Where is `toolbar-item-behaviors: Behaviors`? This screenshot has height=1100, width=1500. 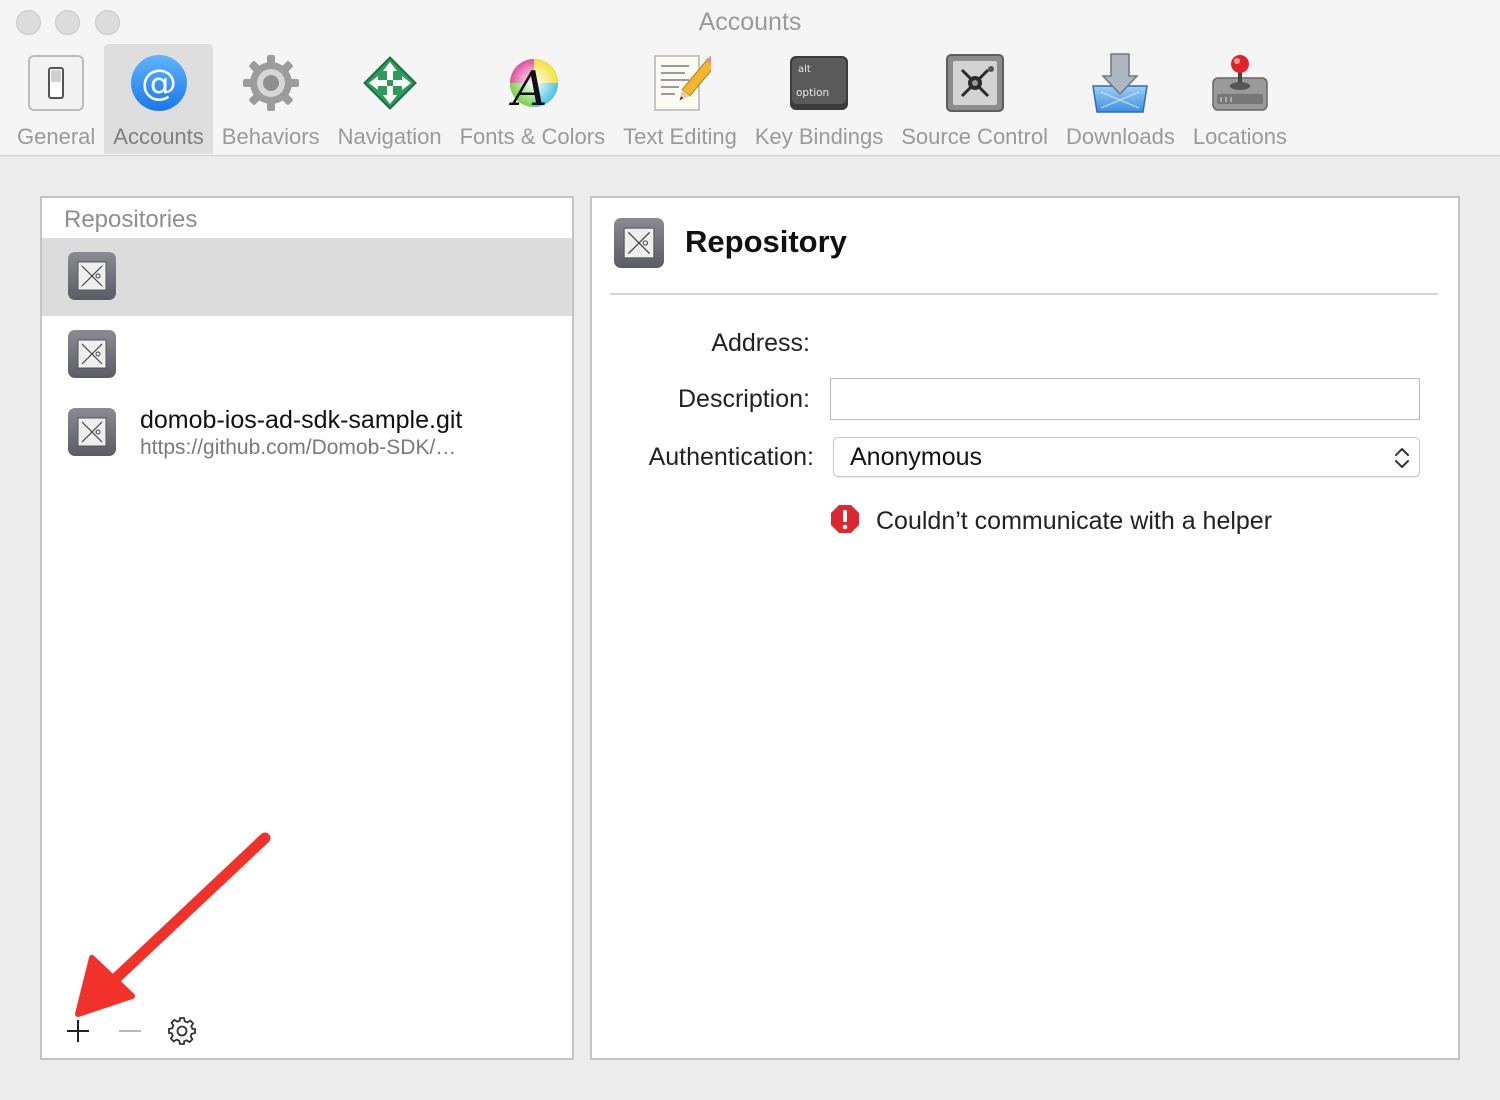 toolbar-item-behaviors: Behaviors is located at coordinates (271, 99).